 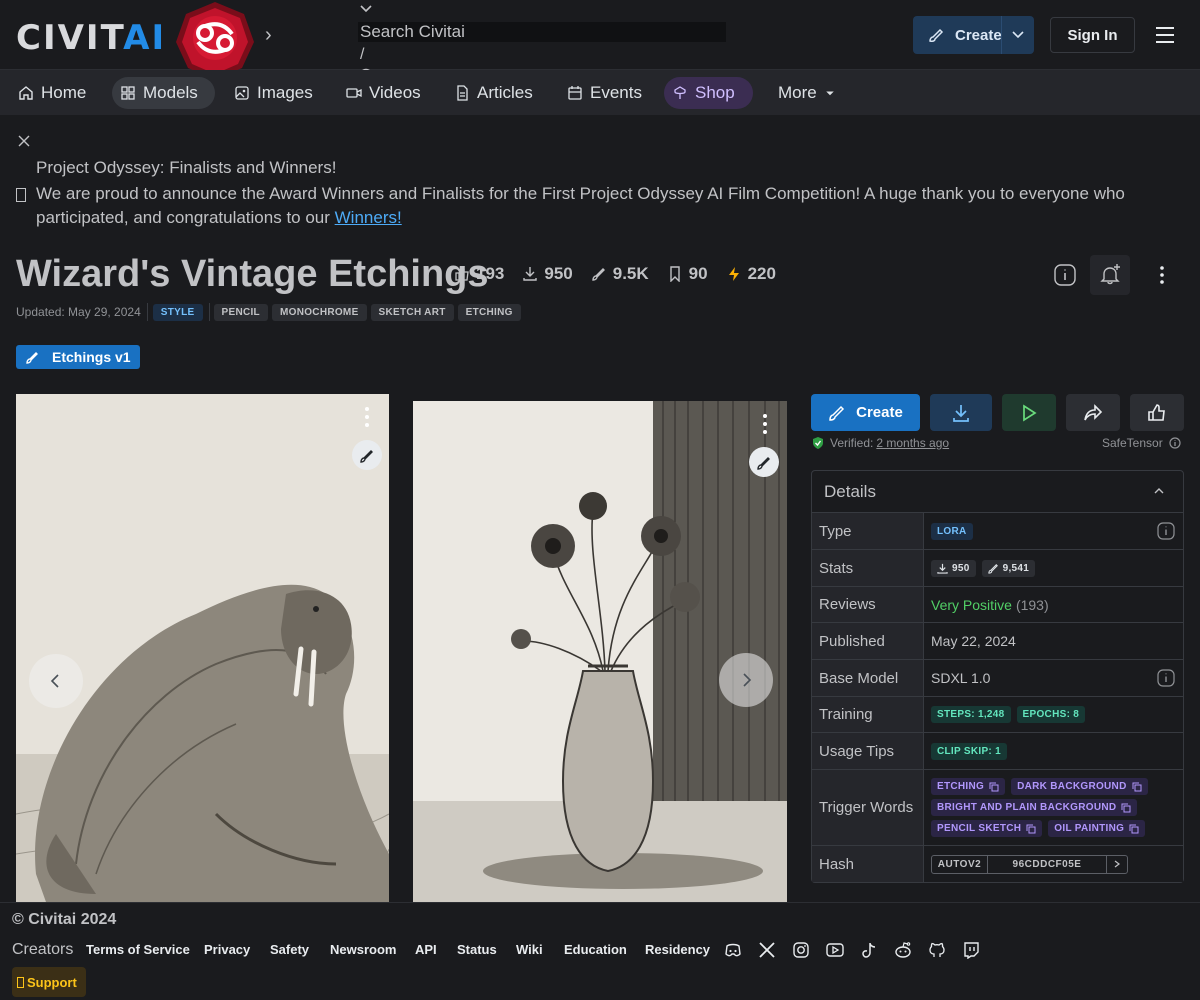 I want to click on search-shortcut-hint: /, so click(x=362, y=54).